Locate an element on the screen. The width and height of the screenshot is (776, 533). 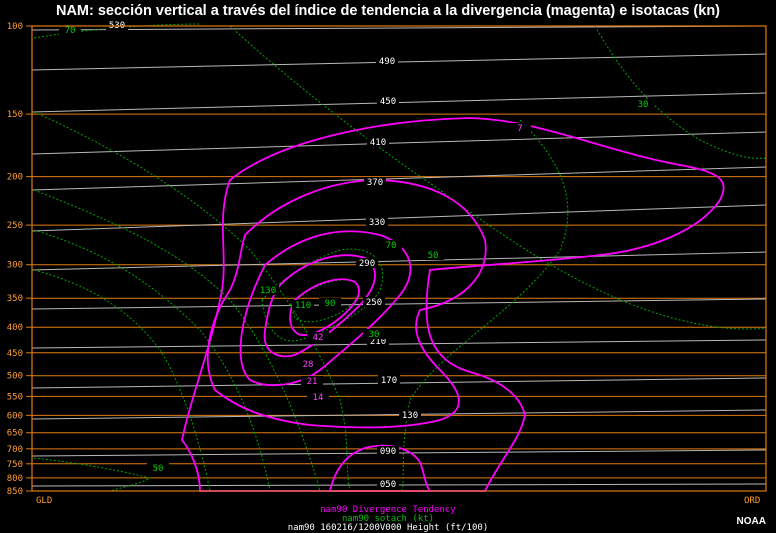
height-label-8: 170 is located at coordinates (389, 381).